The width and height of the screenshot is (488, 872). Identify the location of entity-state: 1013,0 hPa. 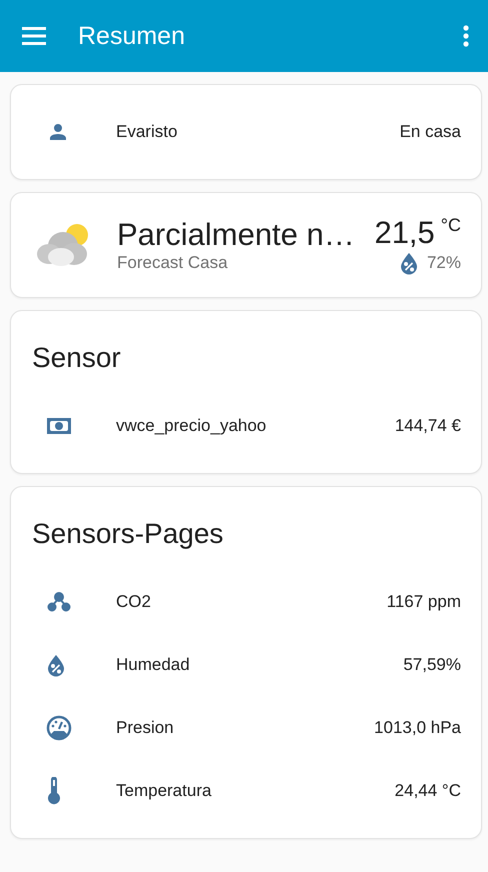
(417, 728).